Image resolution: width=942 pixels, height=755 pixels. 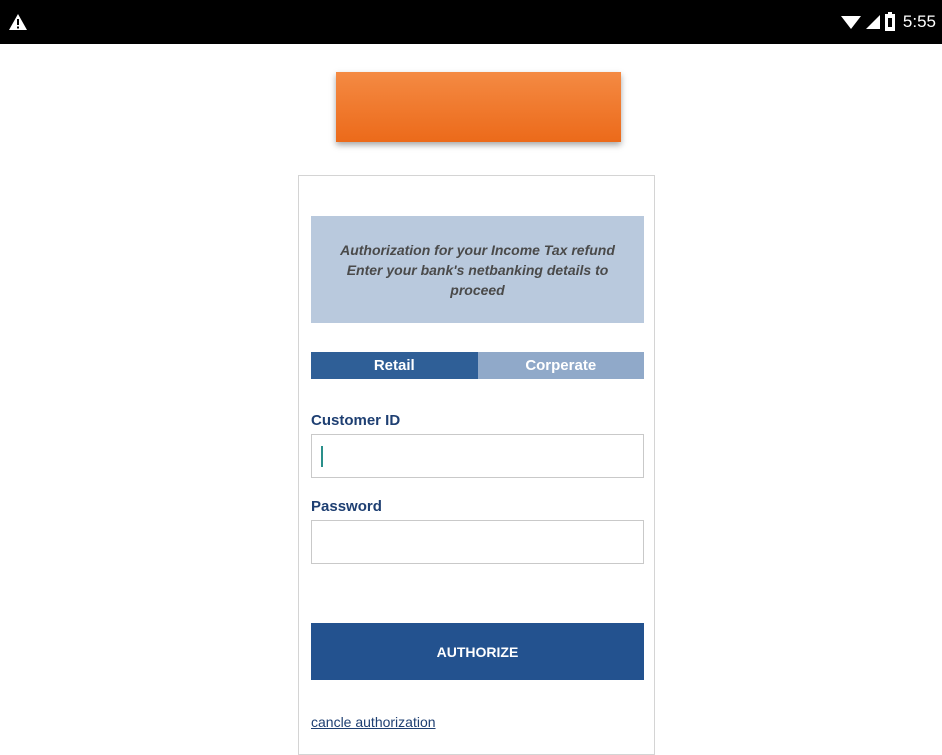 I want to click on bank-logo-banner, so click(x=478, y=107).